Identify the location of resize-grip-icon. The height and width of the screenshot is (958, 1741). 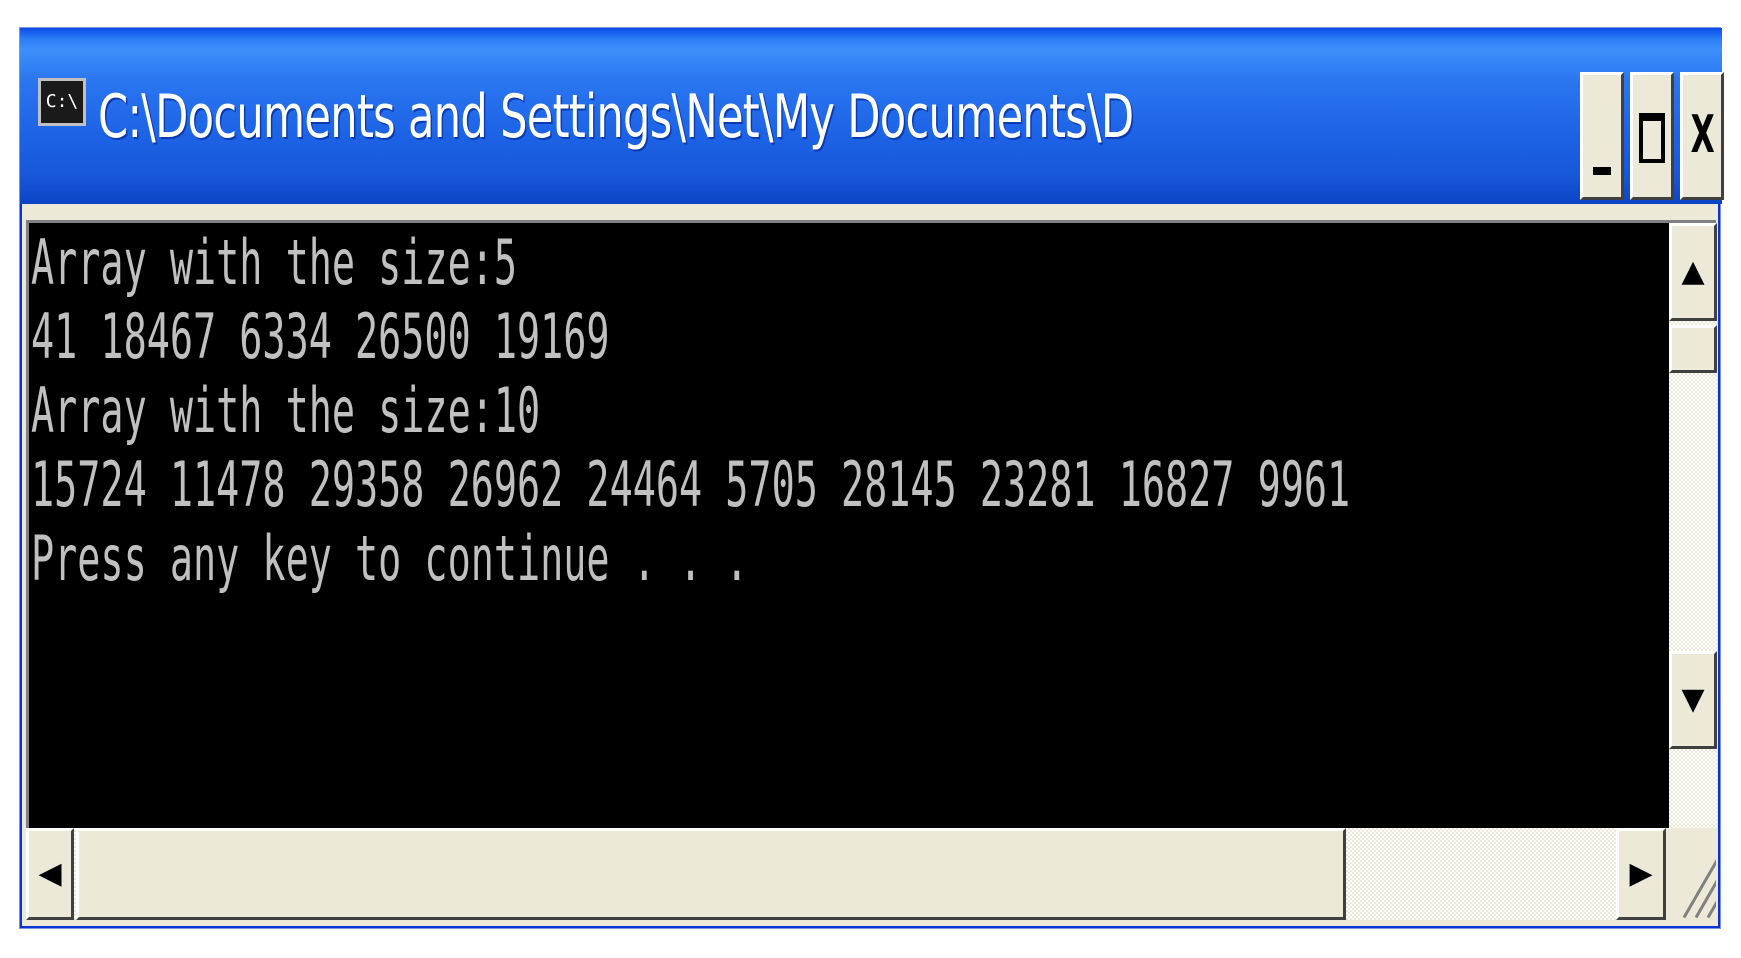
(1691, 874).